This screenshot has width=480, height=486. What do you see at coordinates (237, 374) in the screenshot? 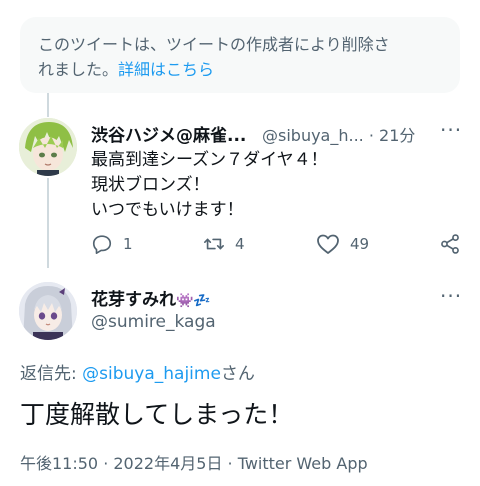
I see `reply-suffix: さん` at bounding box center [237, 374].